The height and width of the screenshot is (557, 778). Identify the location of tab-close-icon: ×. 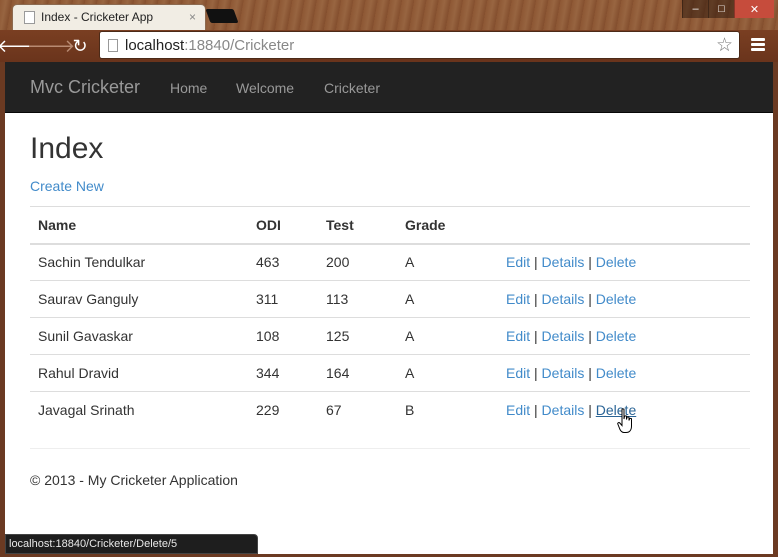
(192, 17).